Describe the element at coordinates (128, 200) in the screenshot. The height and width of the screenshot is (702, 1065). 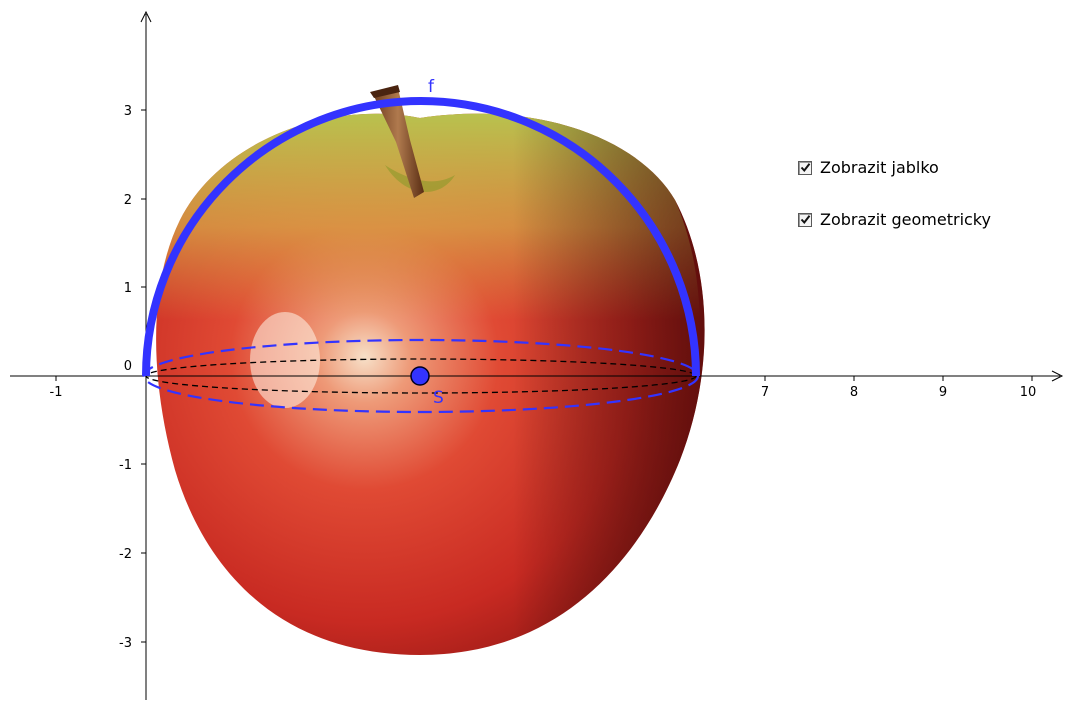
I see `y-tick-label: 2` at that location.